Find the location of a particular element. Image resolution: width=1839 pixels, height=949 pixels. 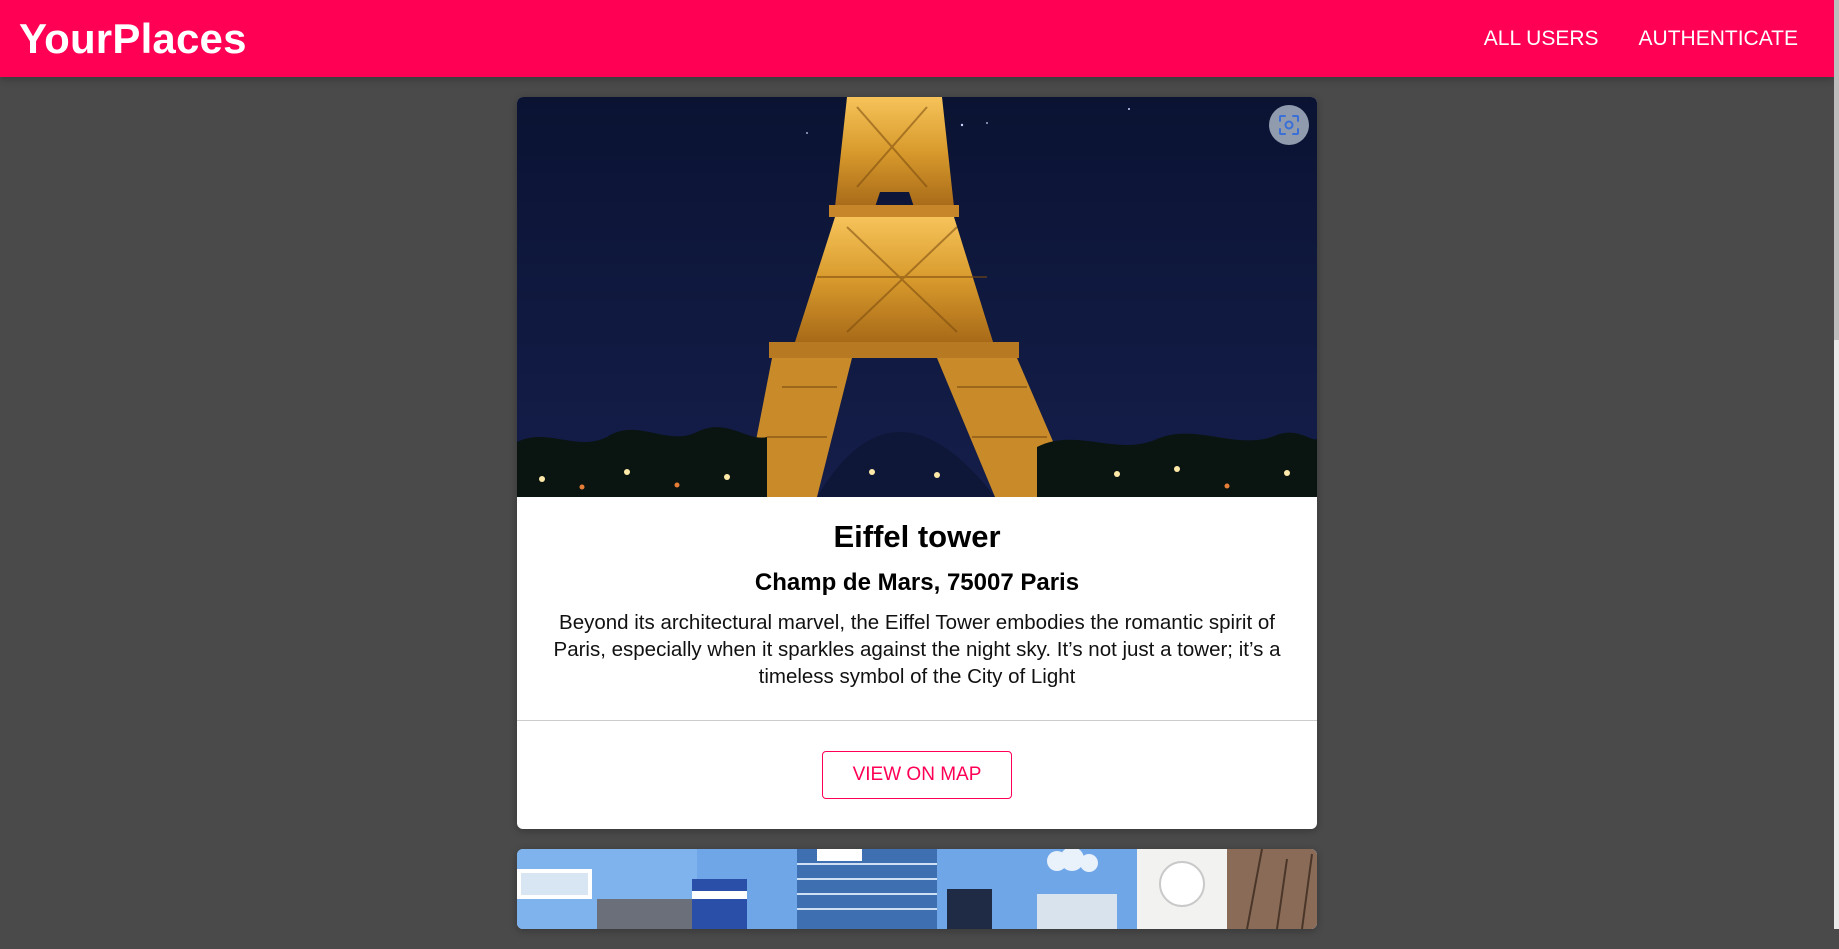

main-header: YourPlaces ALL USERS AUTHENTICATE is located at coordinates (917, 38).